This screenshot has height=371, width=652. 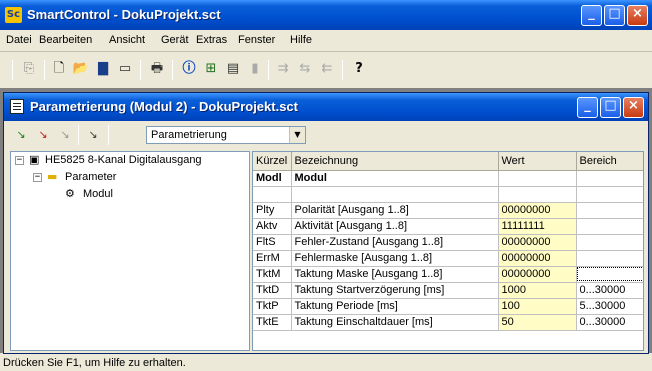 I want to click on table-row: Aktv Aktivität [Ausgang 1..8] 11111111, so click(x=448, y=226).